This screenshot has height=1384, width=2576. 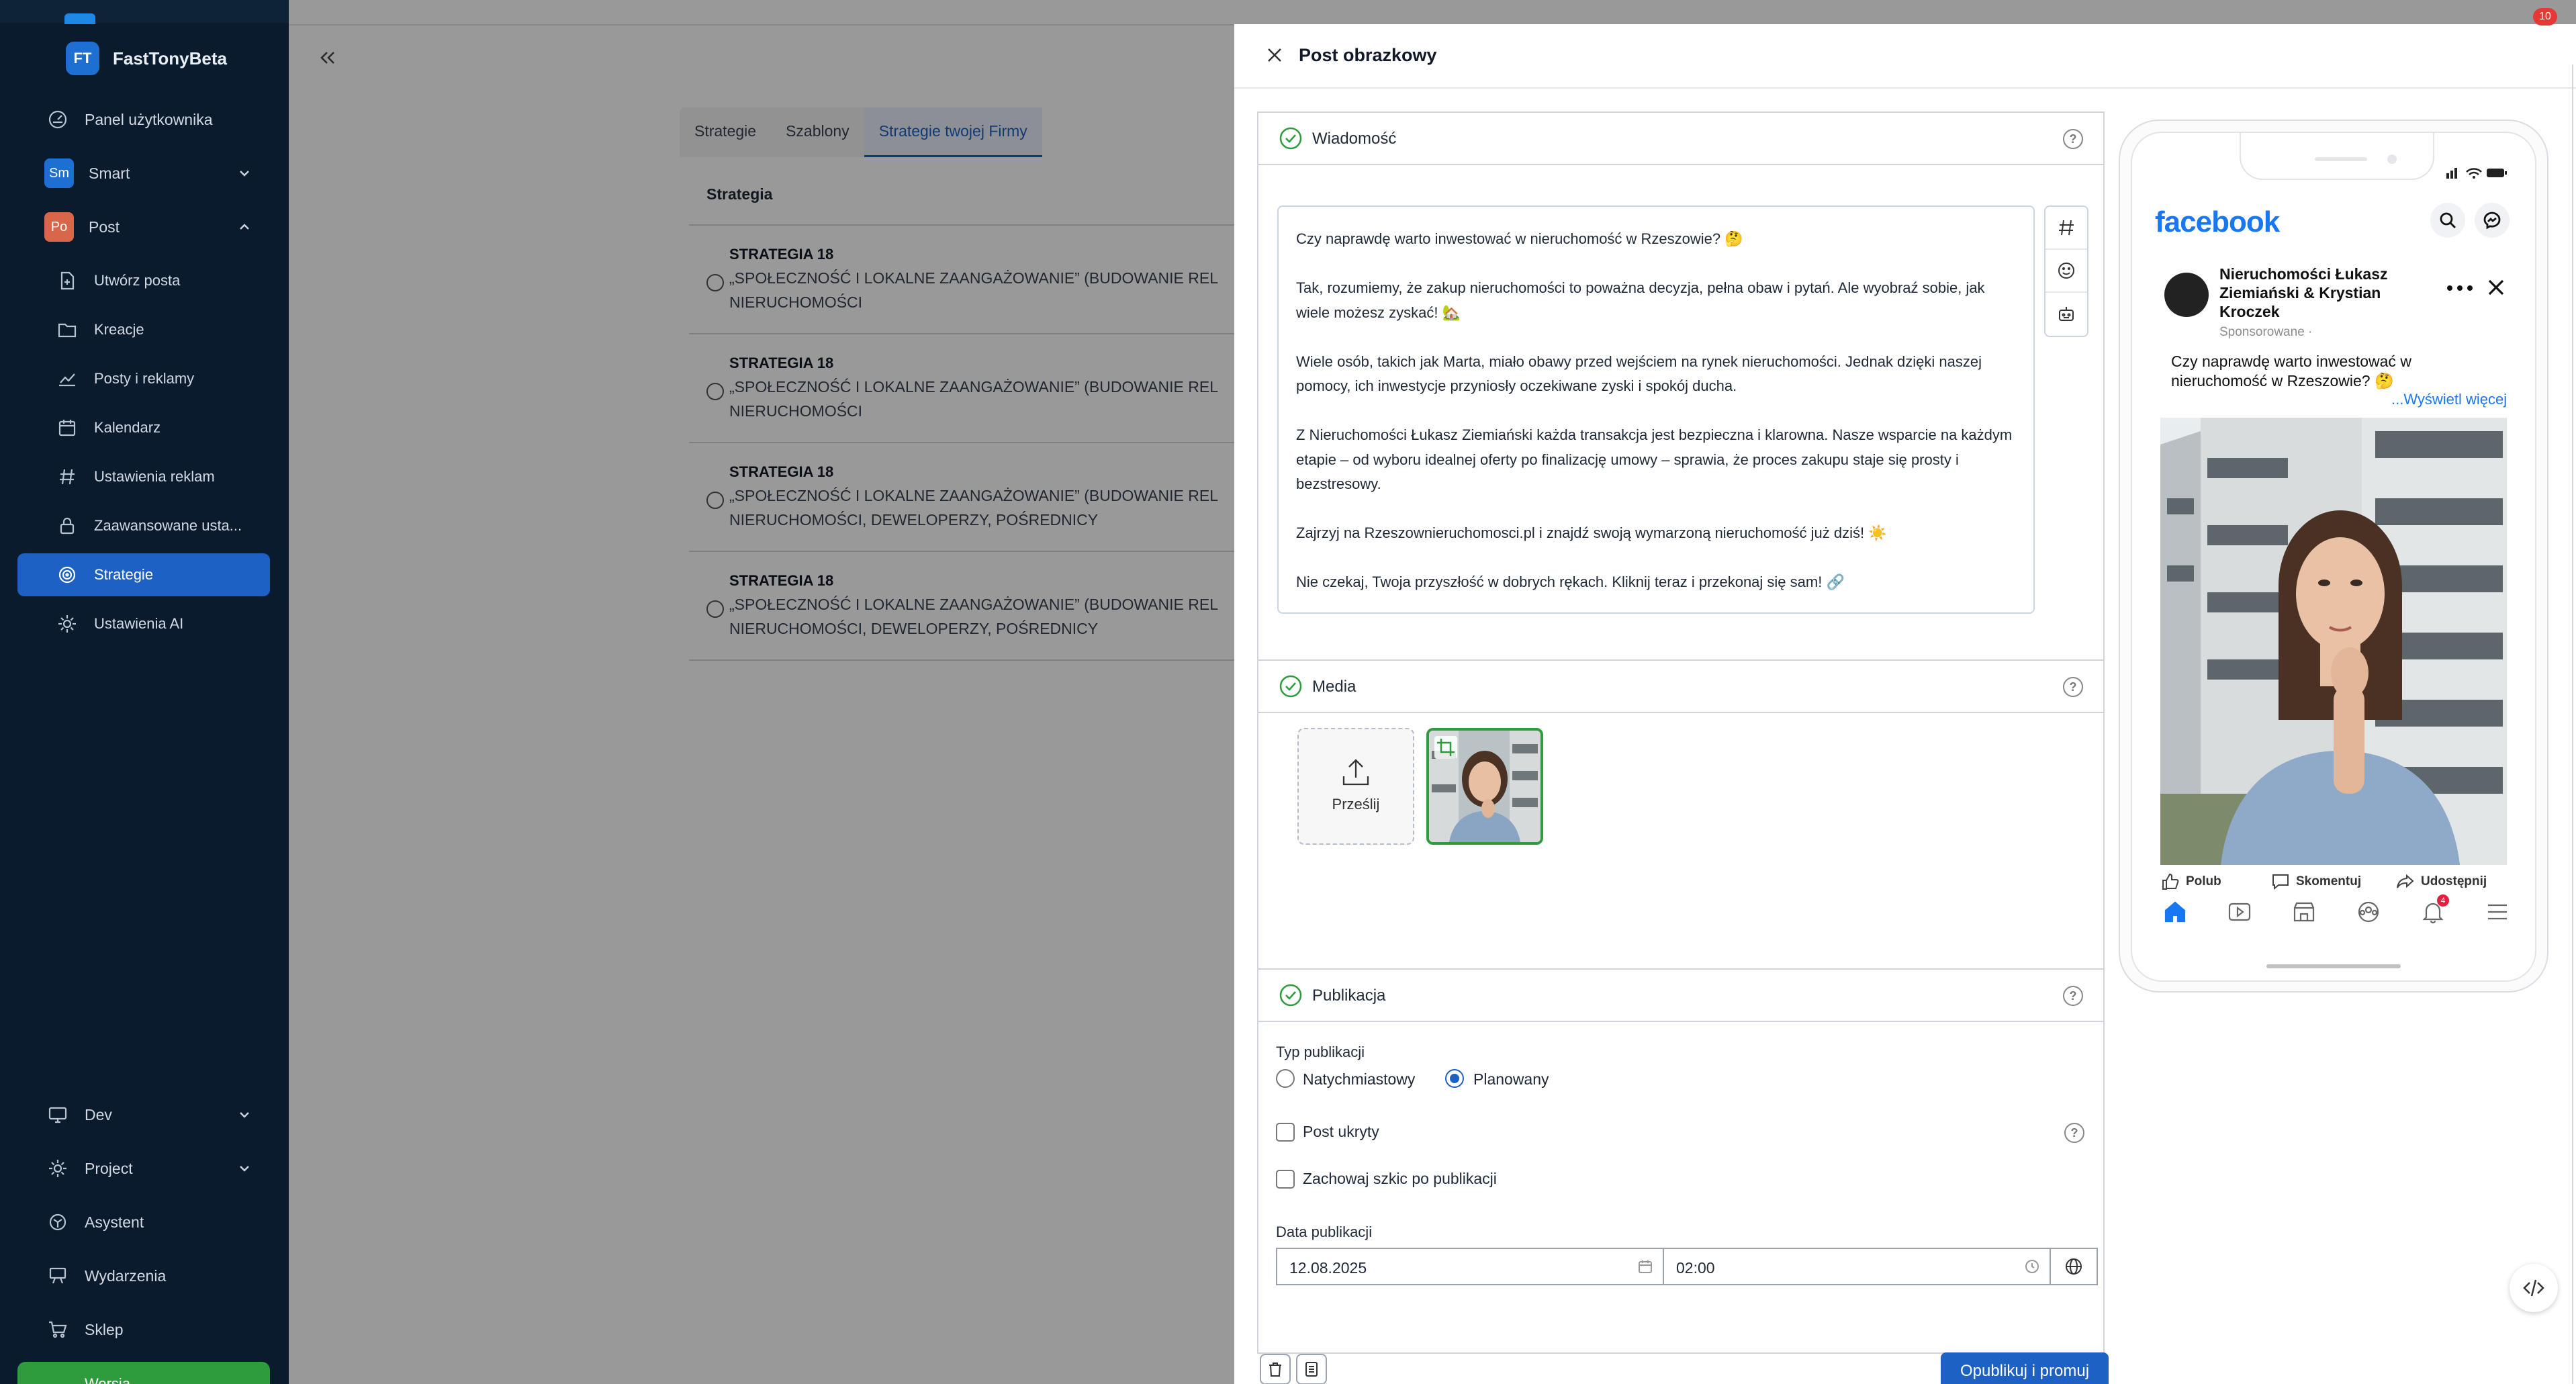 What do you see at coordinates (1354, 139) in the screenshot?
I see `section-title: Wiadomość` at bounding box center [1354, 139].